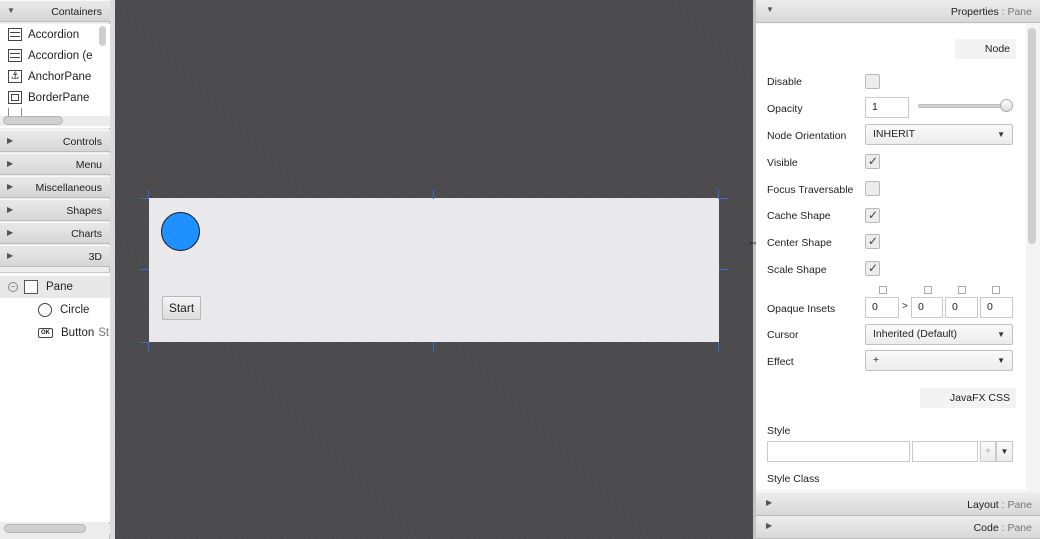  I want to click on node-orientation-value: INHERIT, so click(894, 134).